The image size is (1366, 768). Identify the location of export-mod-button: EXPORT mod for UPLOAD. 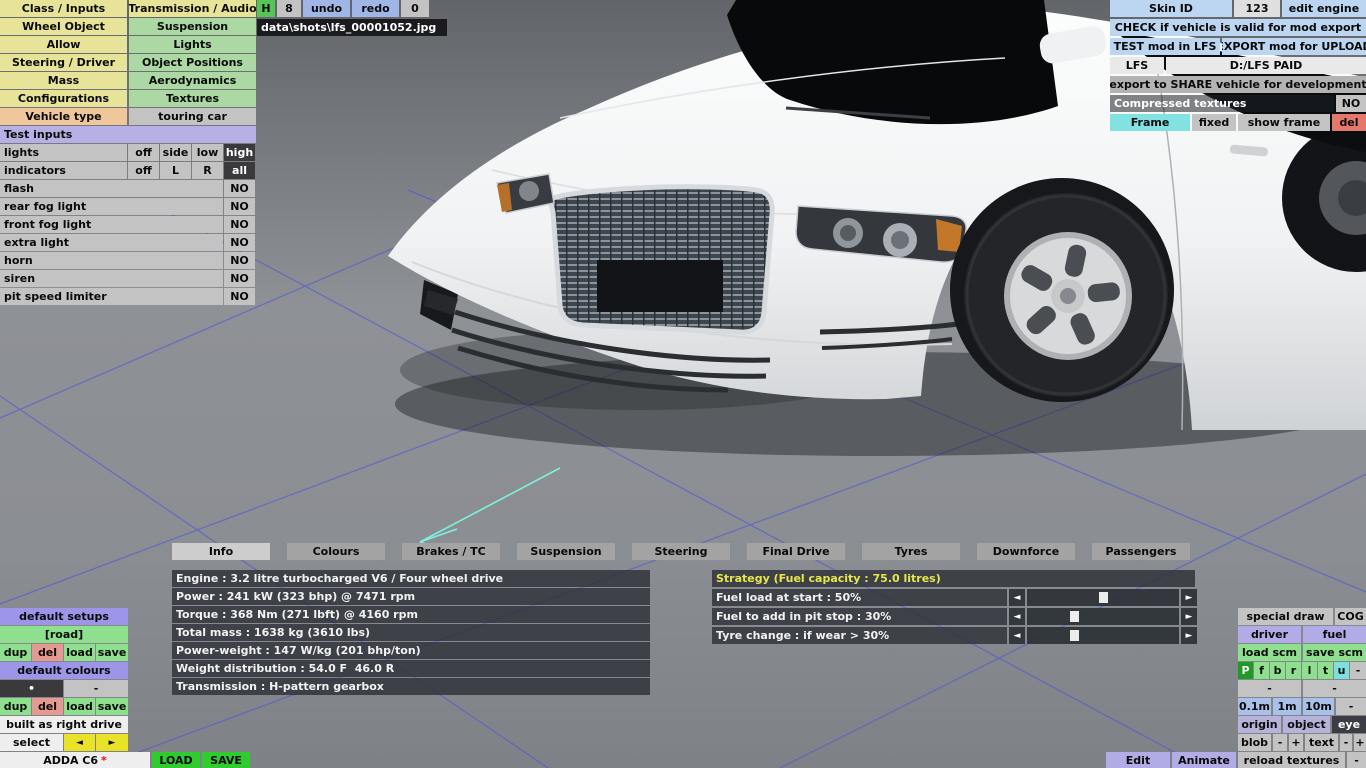
(1294, 46).